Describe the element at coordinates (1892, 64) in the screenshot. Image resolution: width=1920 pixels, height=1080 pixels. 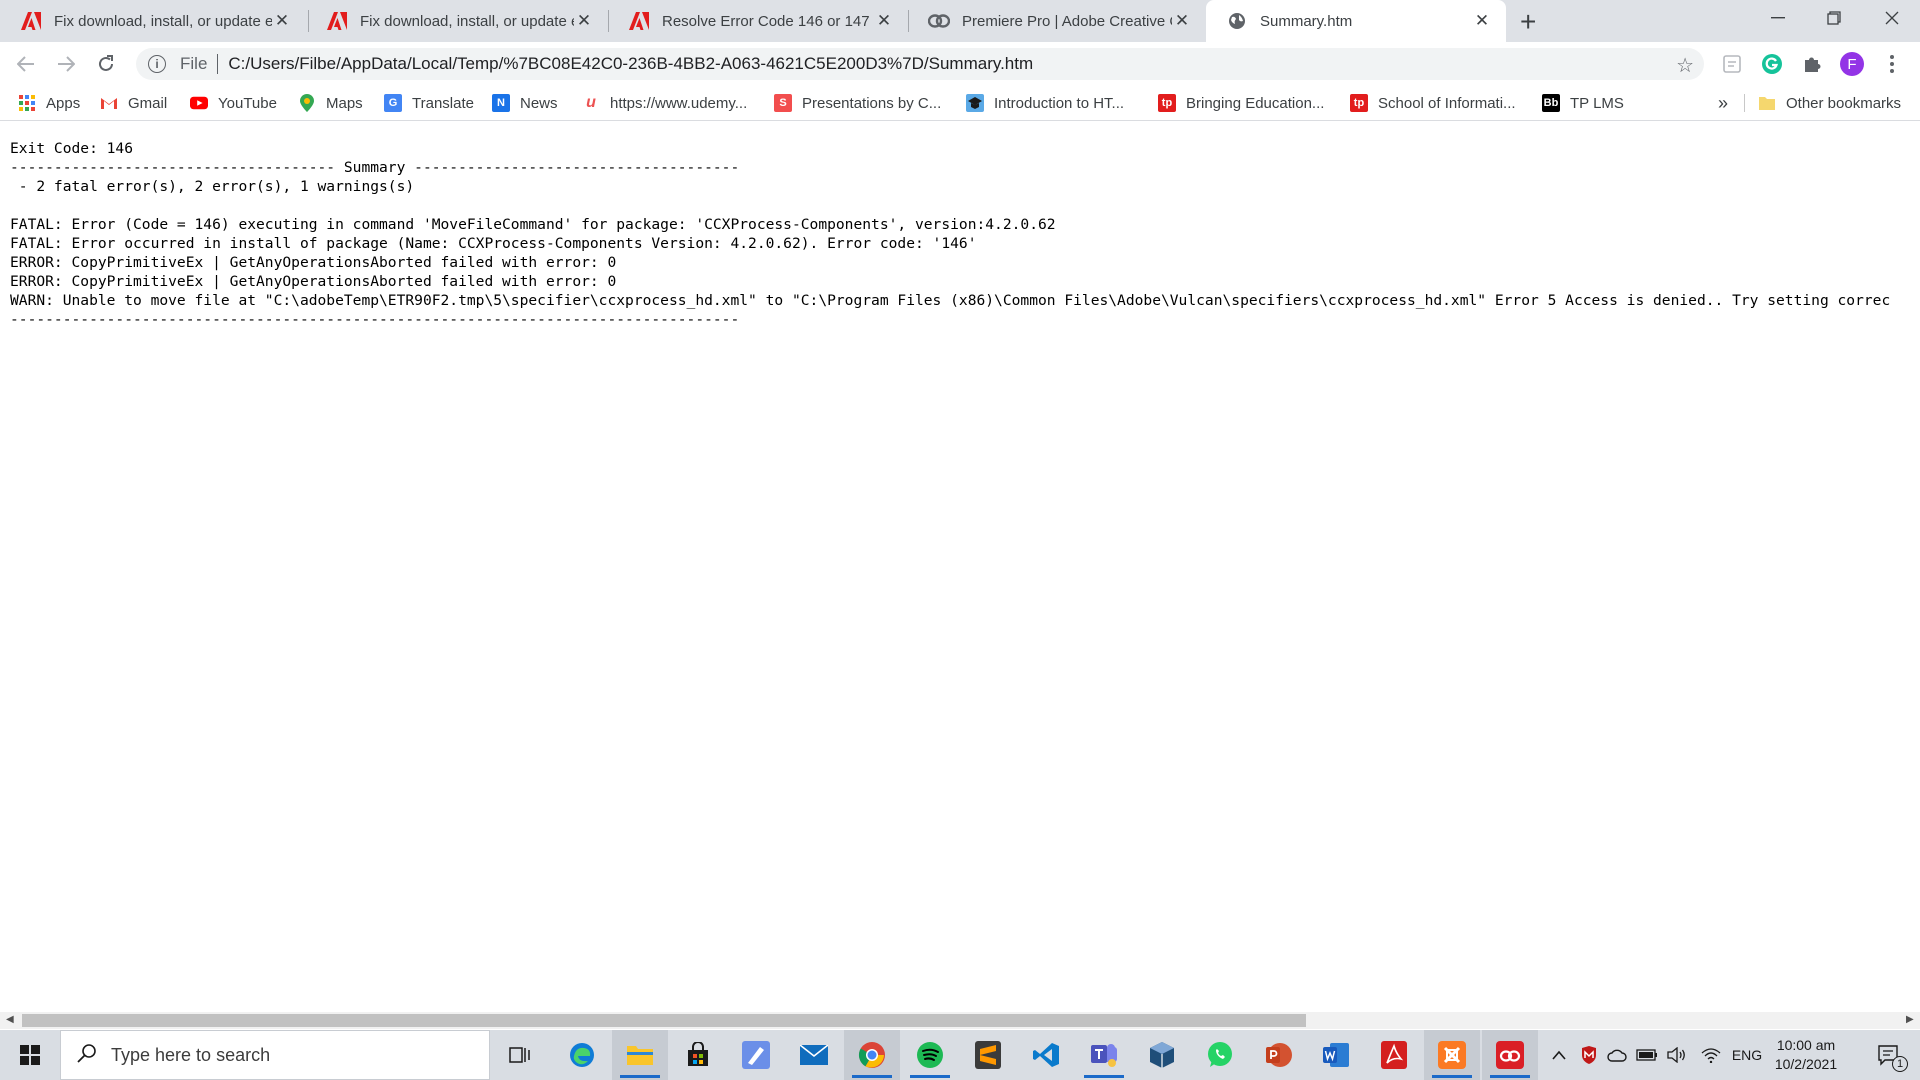
I see `menu-kebab-icon` at that location.